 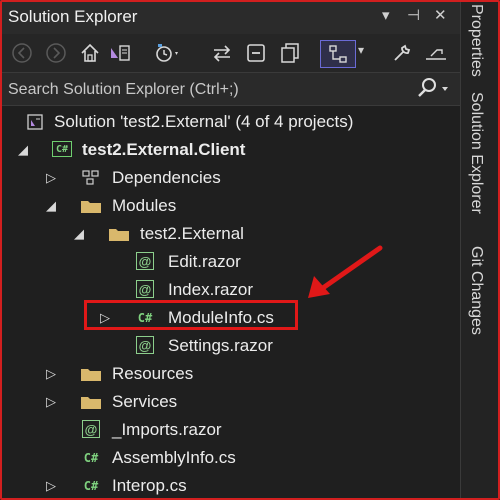 What do you see at coordinates (164, 149) in the screenshot?
I see `tree-item-label: test2.External.Client` at bounding box center [164, 149].